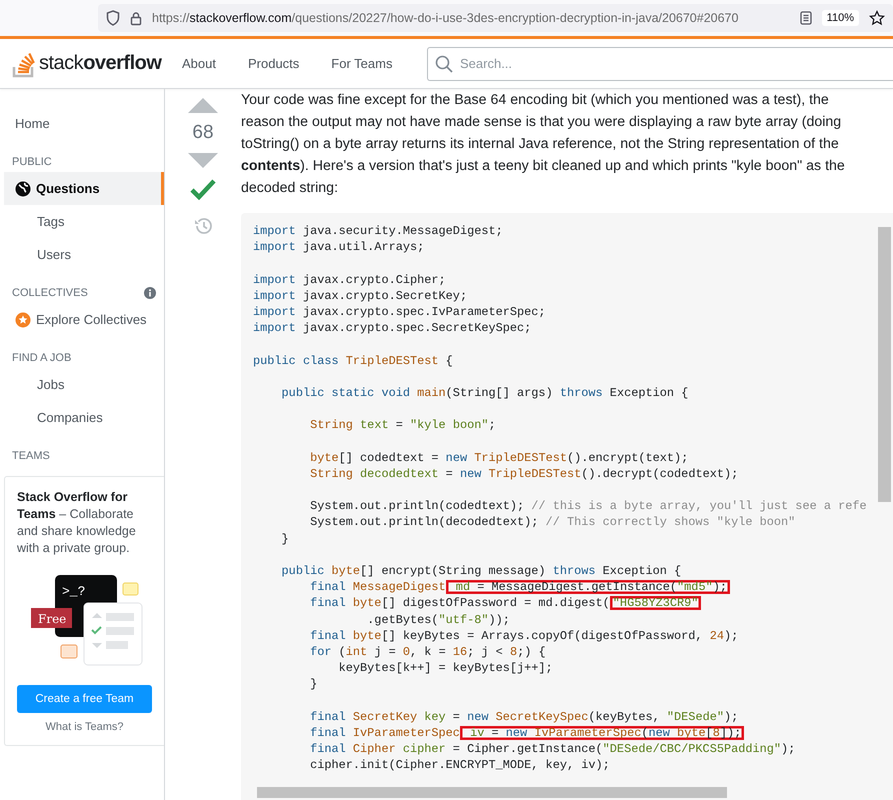  I want to click on code-line: .getBytes("utf-8"));, so click(438, 620).